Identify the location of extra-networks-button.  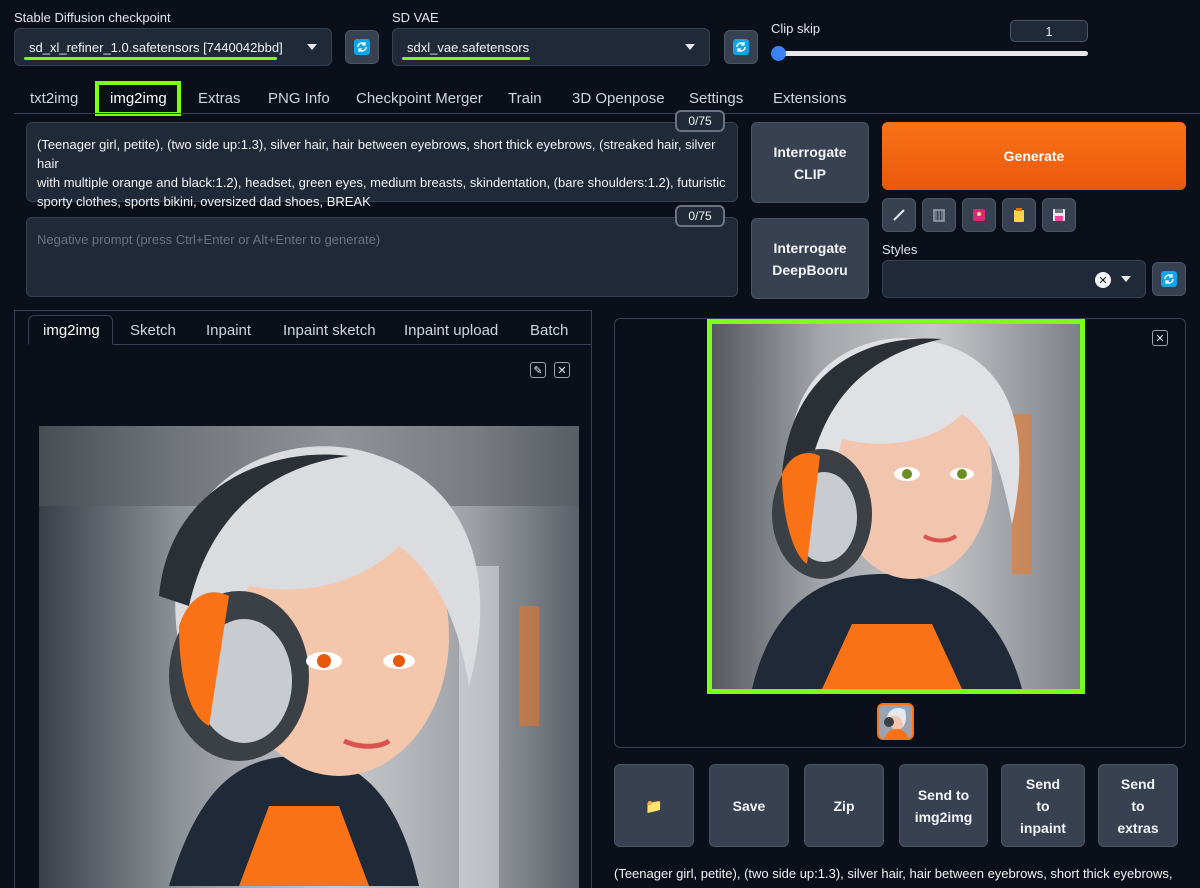
(979, 215).